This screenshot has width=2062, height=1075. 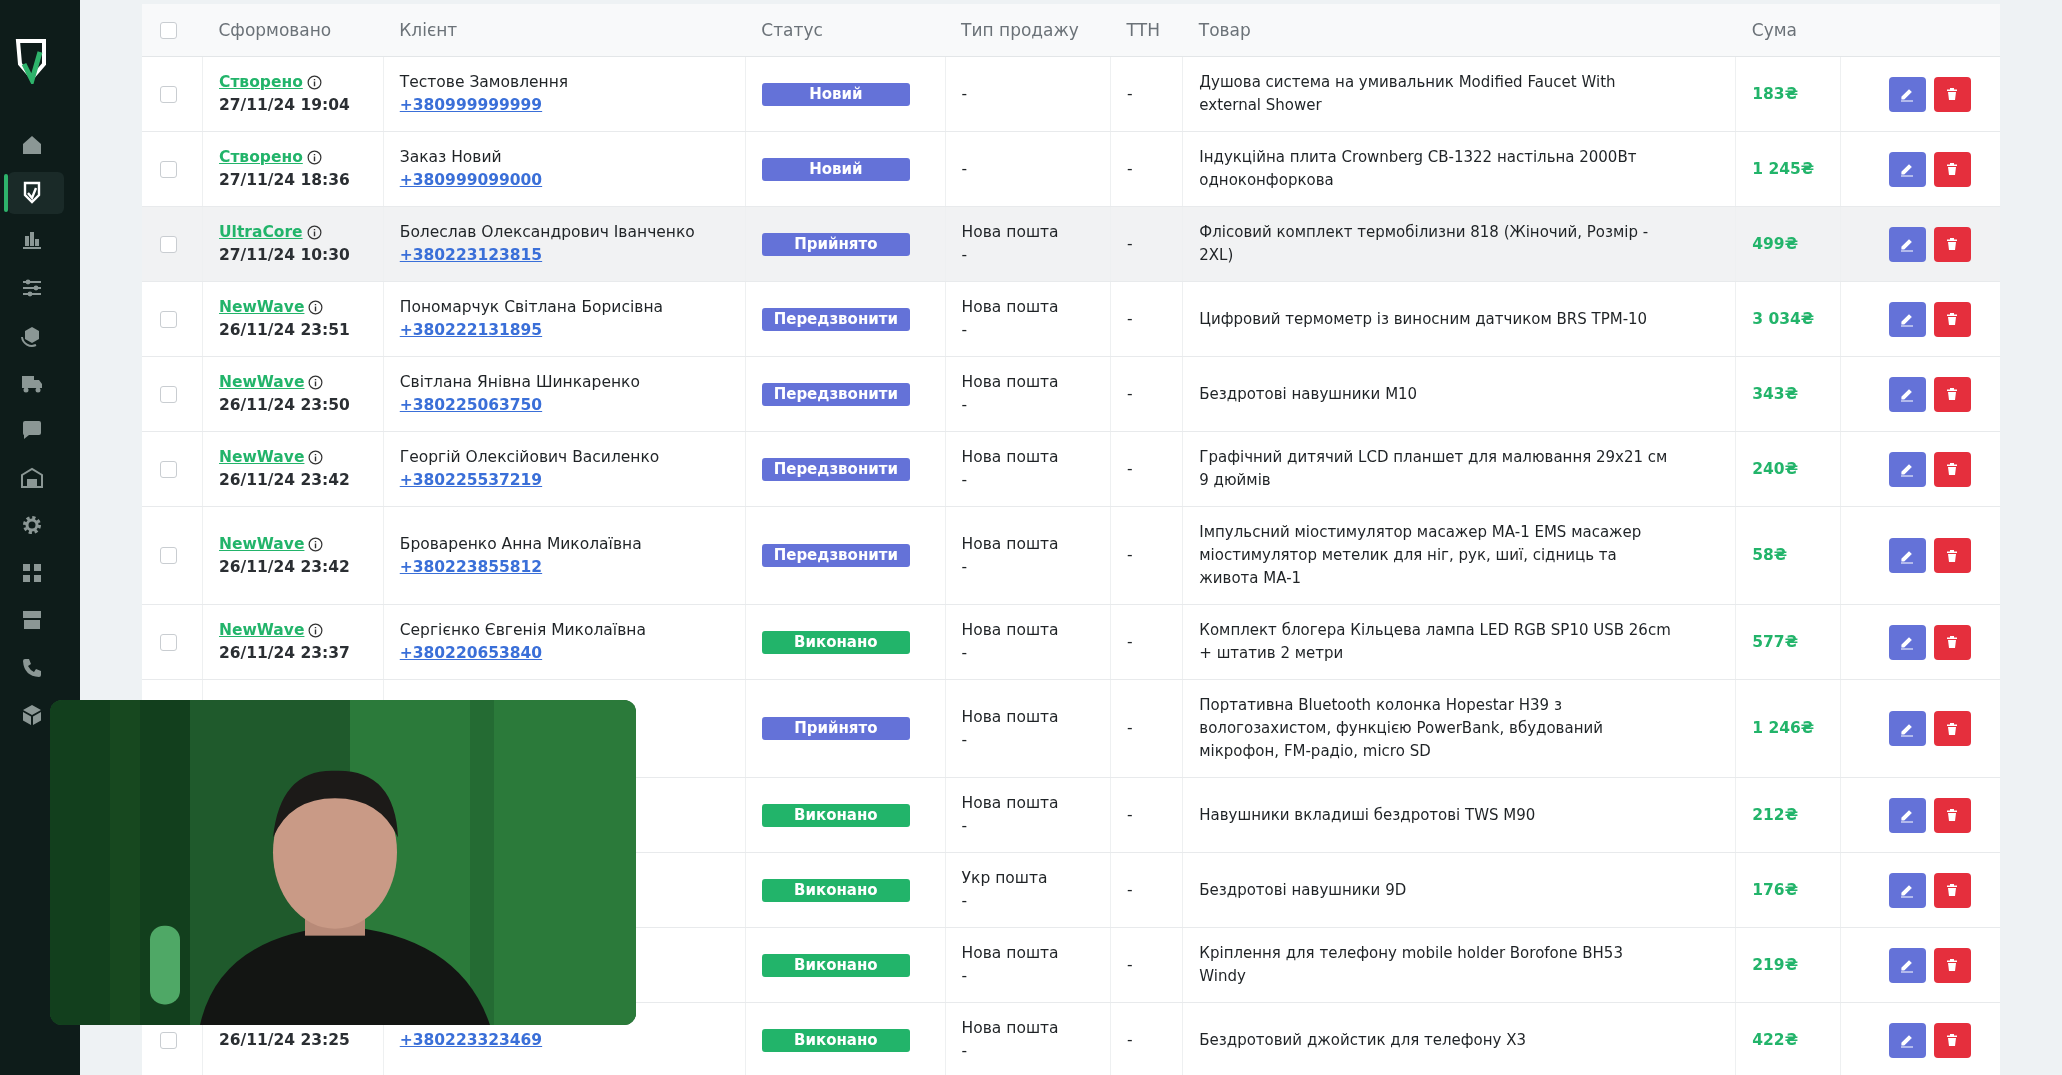 What do you see at coordinates (471, 330) in the screenshot?
I see `phone-link: +380222131895` at bounding box center [471, 330].